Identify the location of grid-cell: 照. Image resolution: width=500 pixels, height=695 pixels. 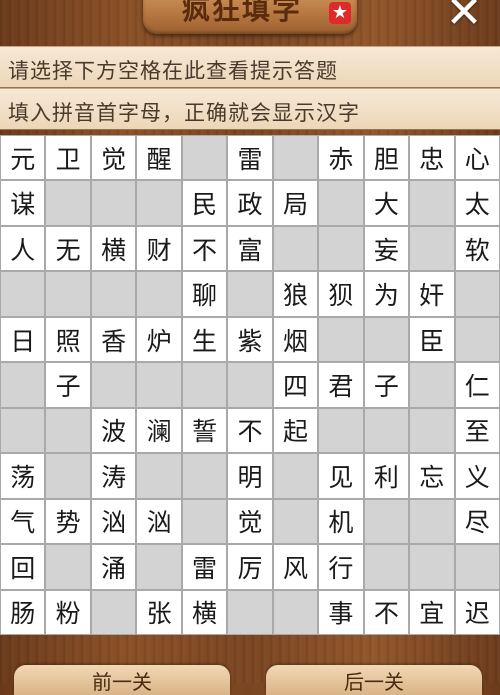
(68, 339).